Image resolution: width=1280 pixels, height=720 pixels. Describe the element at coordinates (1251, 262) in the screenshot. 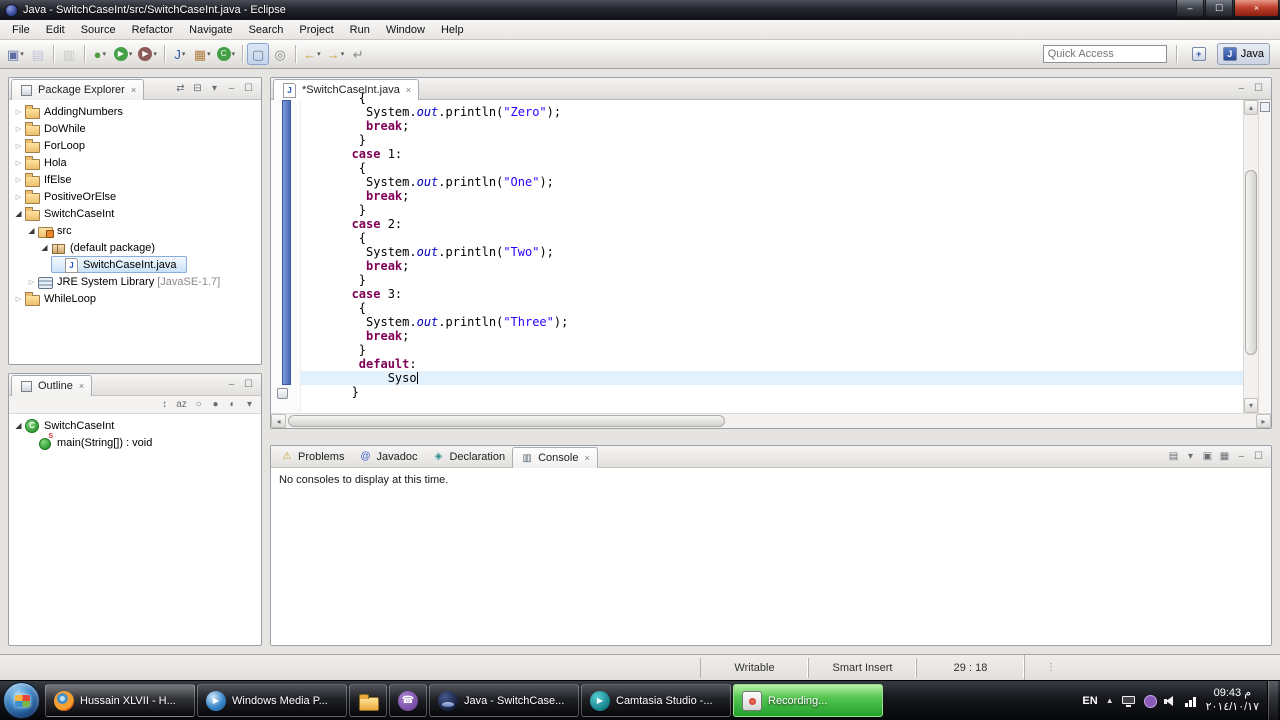

I see `vertical-scrollbar-thumb` at that location.